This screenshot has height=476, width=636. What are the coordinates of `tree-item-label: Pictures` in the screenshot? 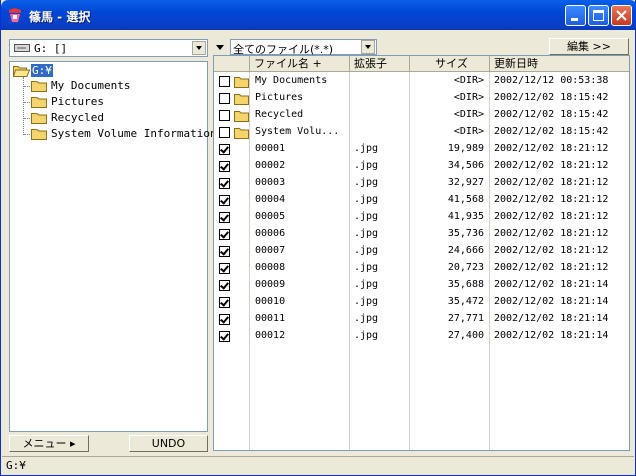 It's located at (77, 101).